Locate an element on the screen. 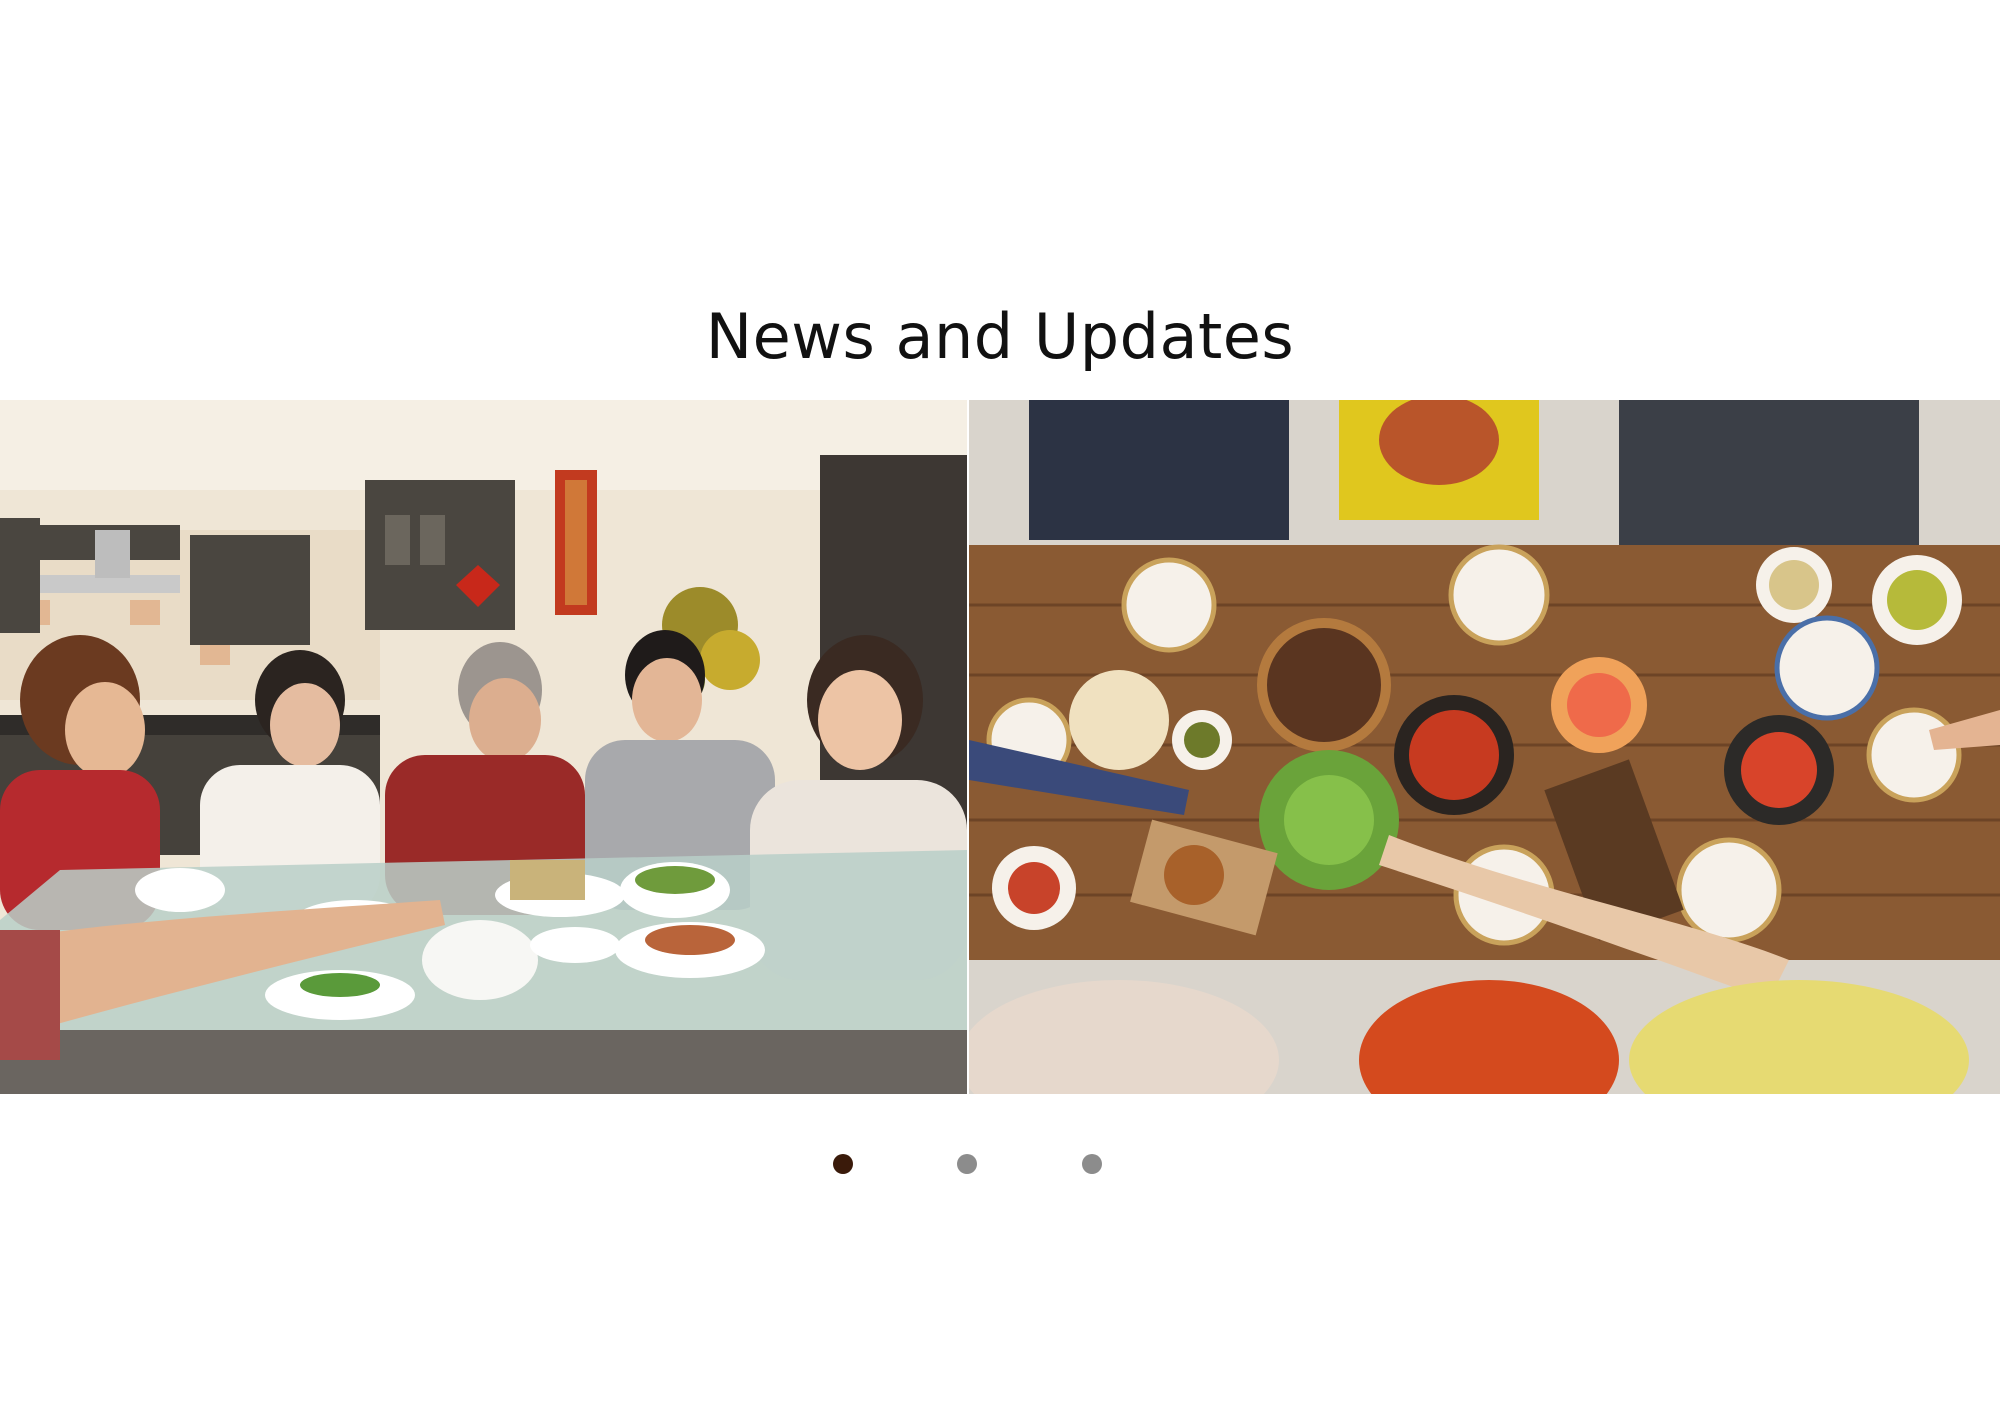 Image resolution: width=2000 pixels, height=1414 pixels. section-title: News and Updates is located at coordinates (1000, 336).